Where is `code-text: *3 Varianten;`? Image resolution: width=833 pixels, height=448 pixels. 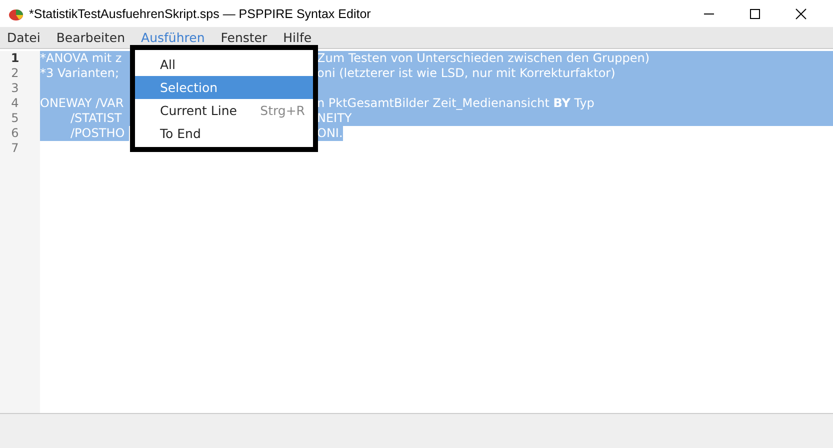 code-text: *3 Varianten; is located at coordinates (80, 73).